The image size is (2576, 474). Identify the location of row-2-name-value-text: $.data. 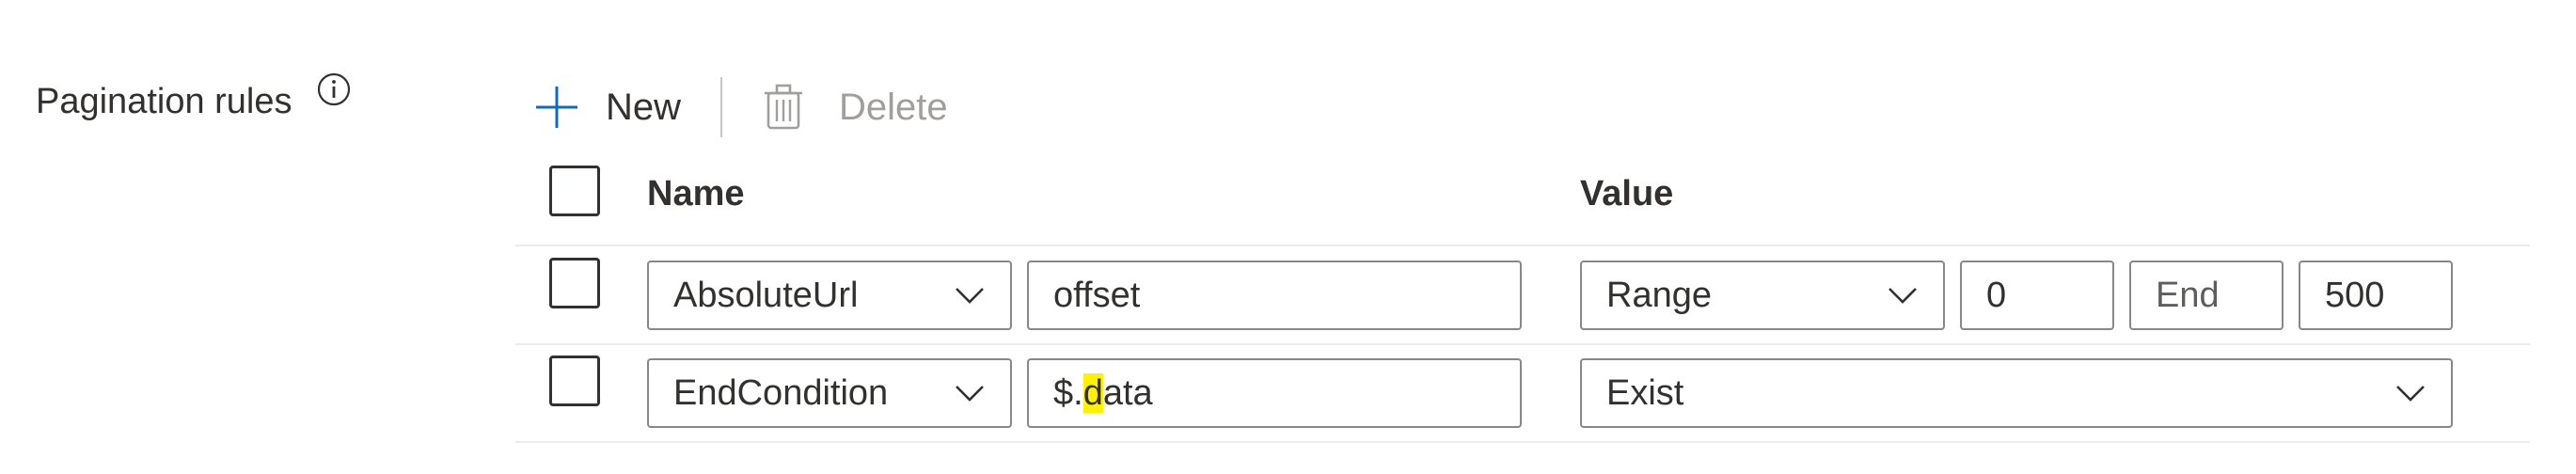
(1103, 393).